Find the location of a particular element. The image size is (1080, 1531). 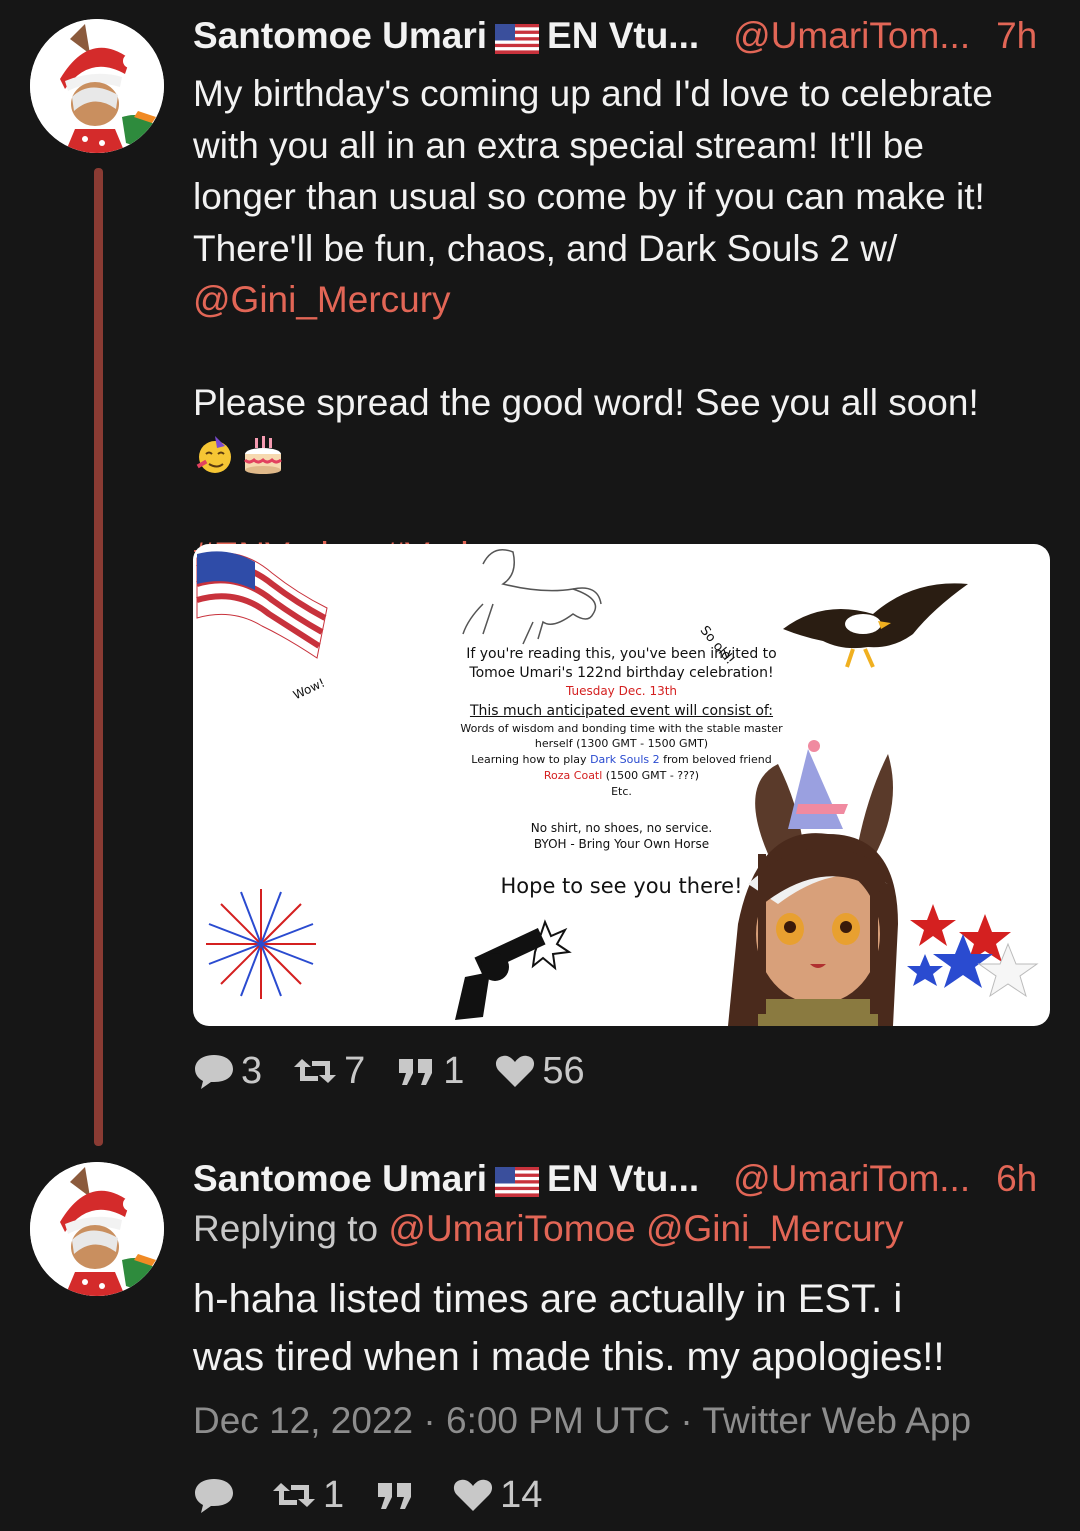

like-count: 14 is located at coordinates (521, 1494).